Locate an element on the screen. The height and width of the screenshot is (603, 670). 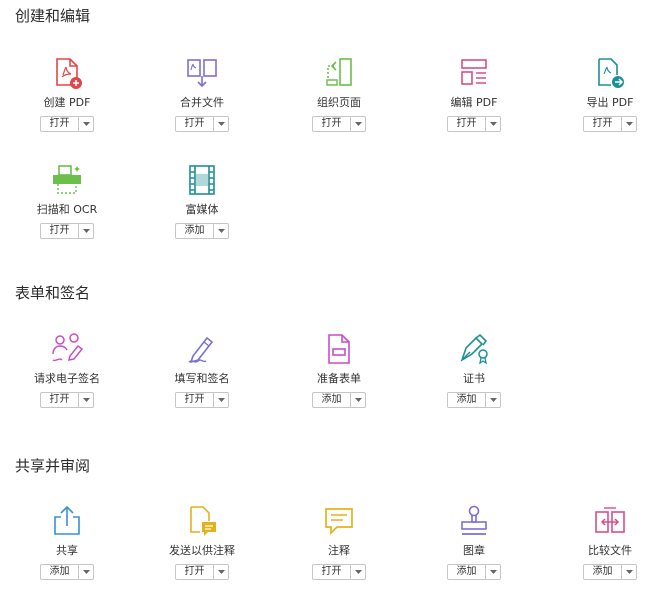
tool-compare-files: 比较文件 添加 is located at coordinates (610, 553).